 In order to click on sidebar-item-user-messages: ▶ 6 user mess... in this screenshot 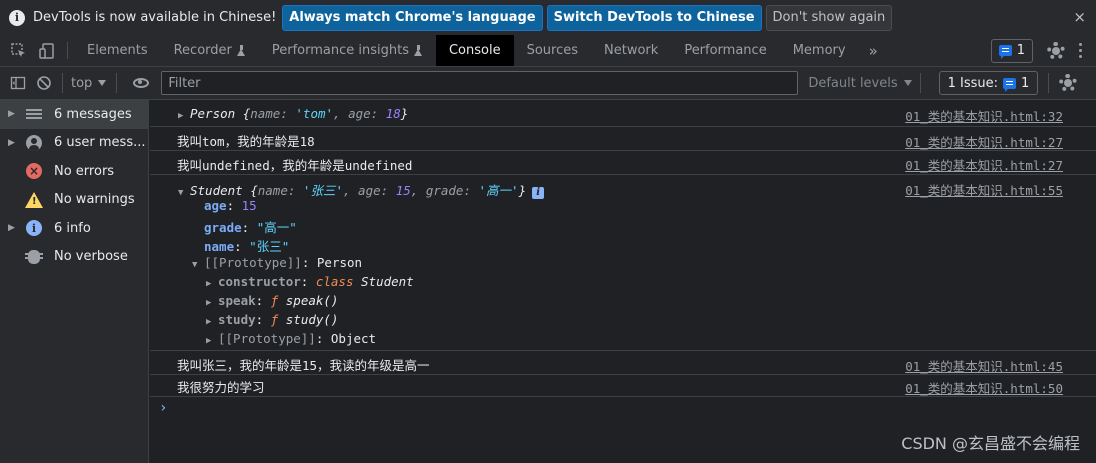, I will do `click(74, 143)`.